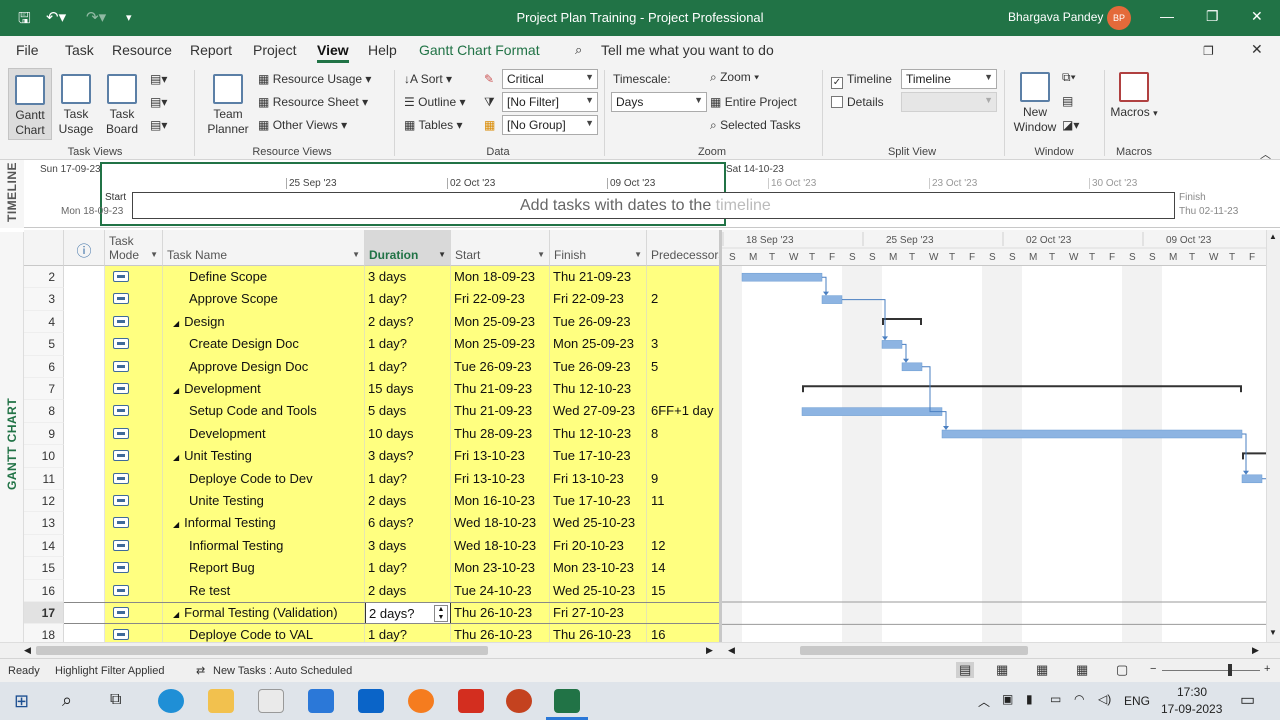 The image size is (1280, 720). I want to click on row-id: 14, so click(44, 546).